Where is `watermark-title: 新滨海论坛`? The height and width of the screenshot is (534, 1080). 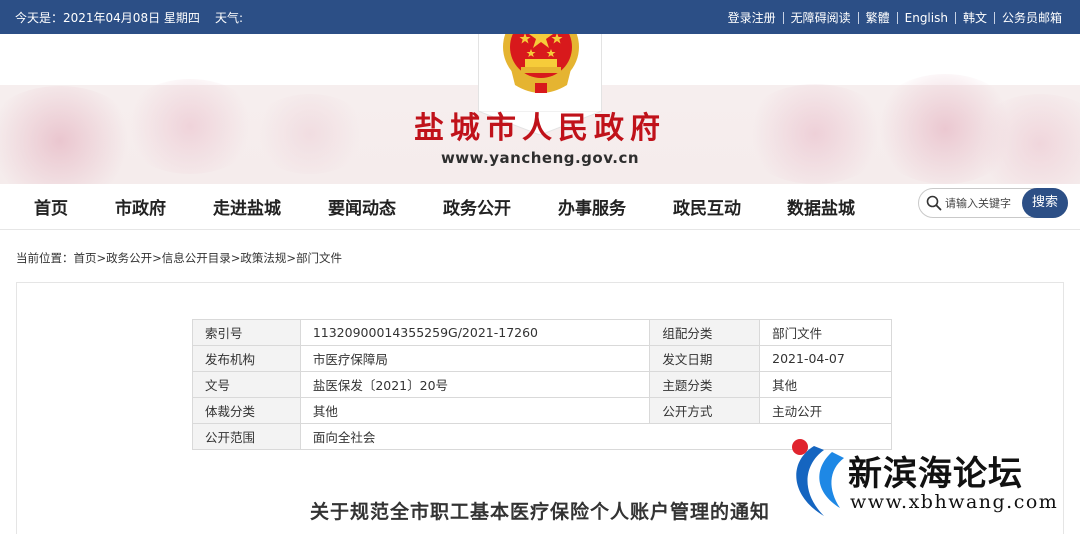 watermark-title: 新滨海论坛 is located at coordinates (935, 474).